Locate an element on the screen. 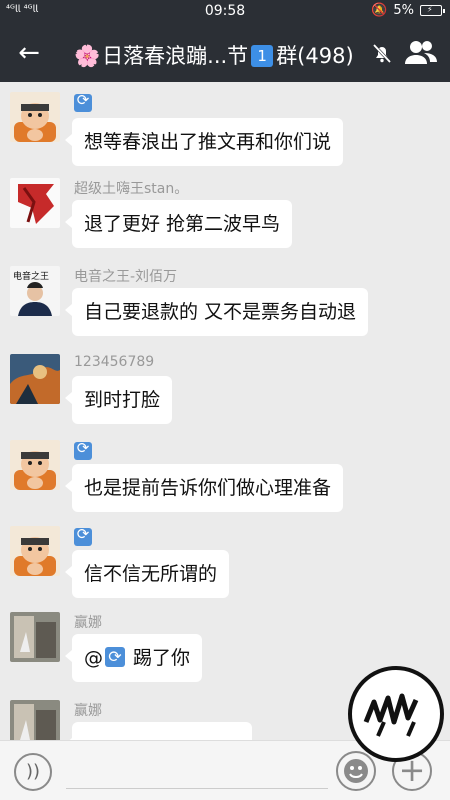  chat-title: 🌸日落春浪蹦...节 1 群(498) is located at coordinates (214, 55).